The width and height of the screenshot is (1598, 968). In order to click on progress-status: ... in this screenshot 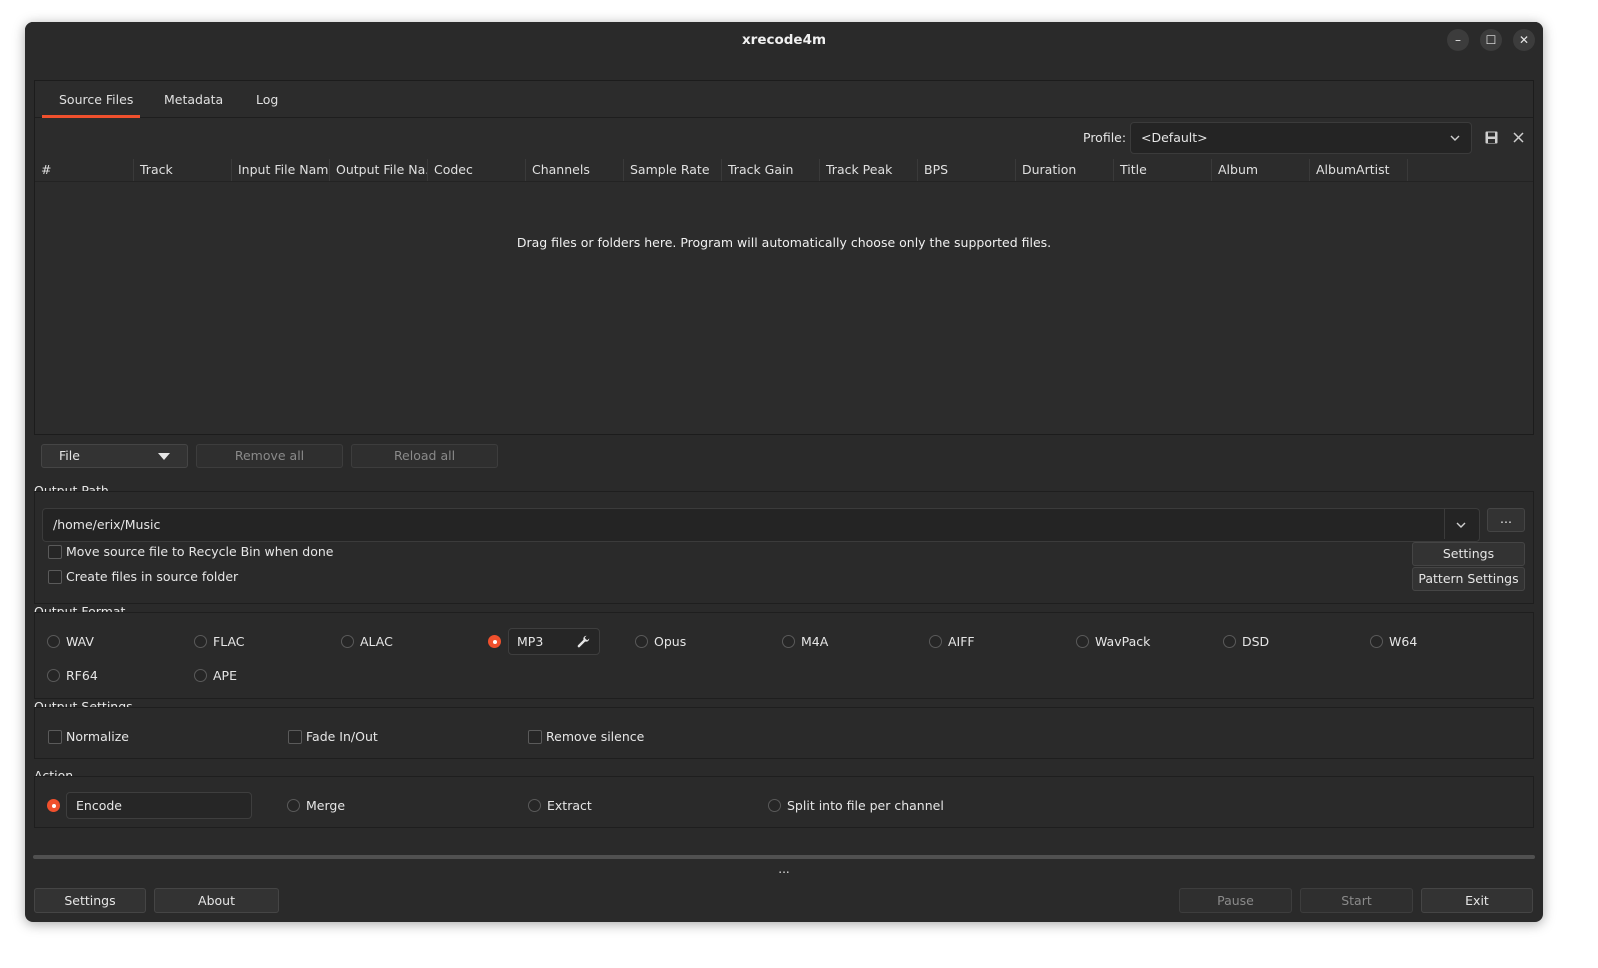, I will do `click(784, 869)`.